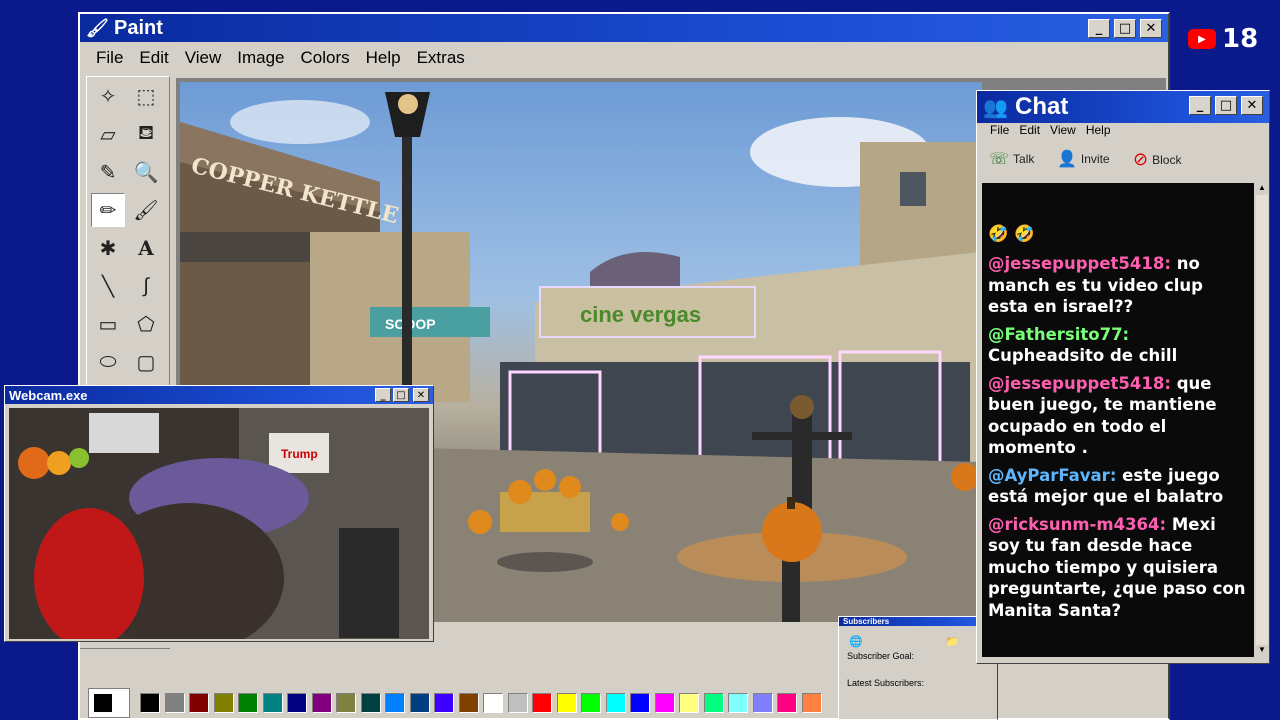 The height and width of the screenshot is (720, 1280). I want to click on scroll-up-arrow: ▲, so click(1262, 189).